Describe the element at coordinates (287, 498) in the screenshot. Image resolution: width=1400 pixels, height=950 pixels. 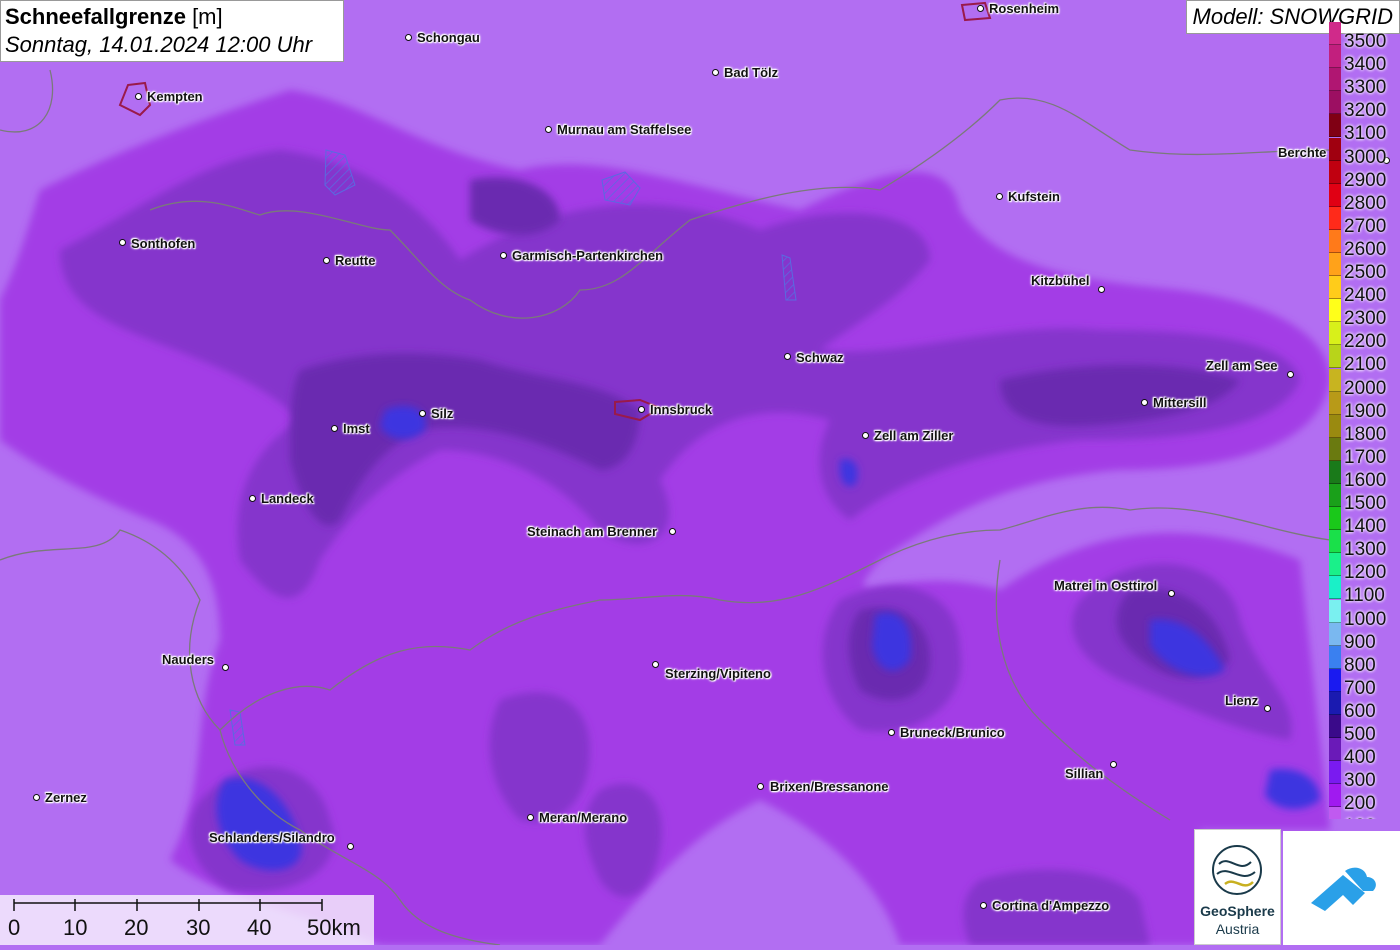
I see `city-label: Landeck` at that location.